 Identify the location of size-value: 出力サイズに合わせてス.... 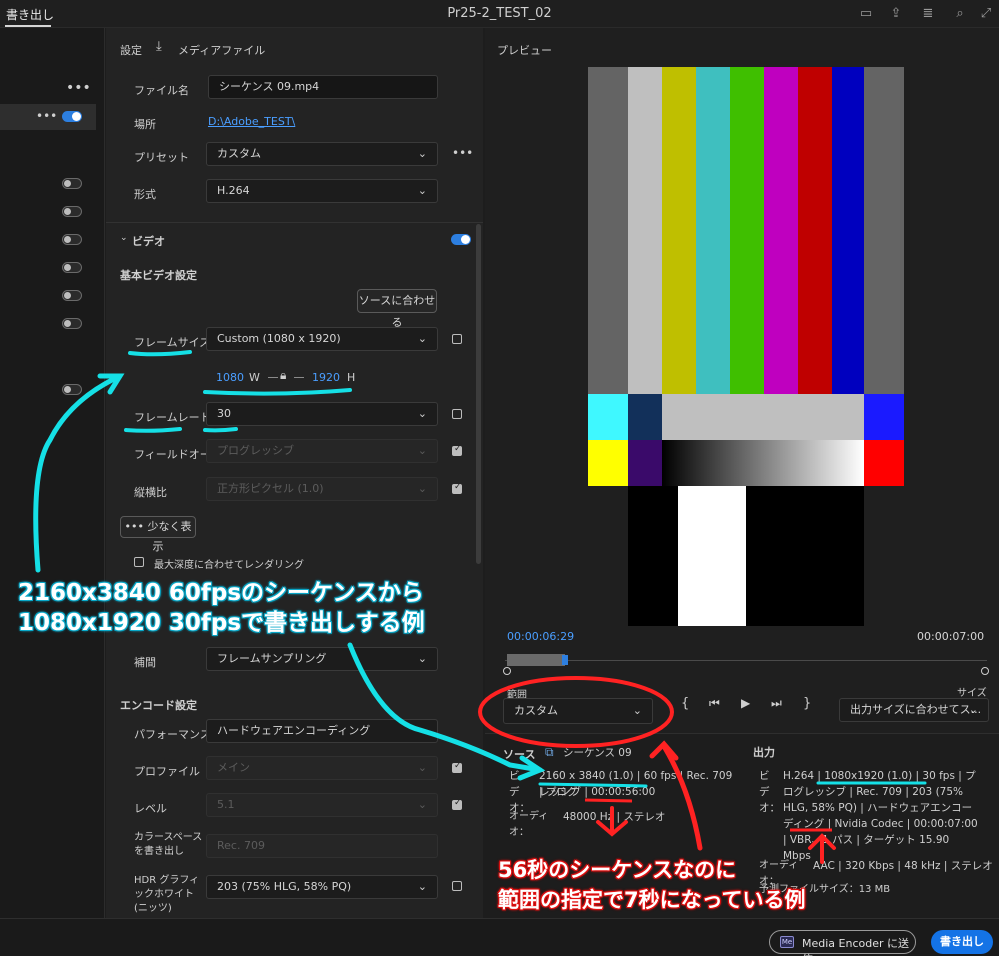
(916, 709).